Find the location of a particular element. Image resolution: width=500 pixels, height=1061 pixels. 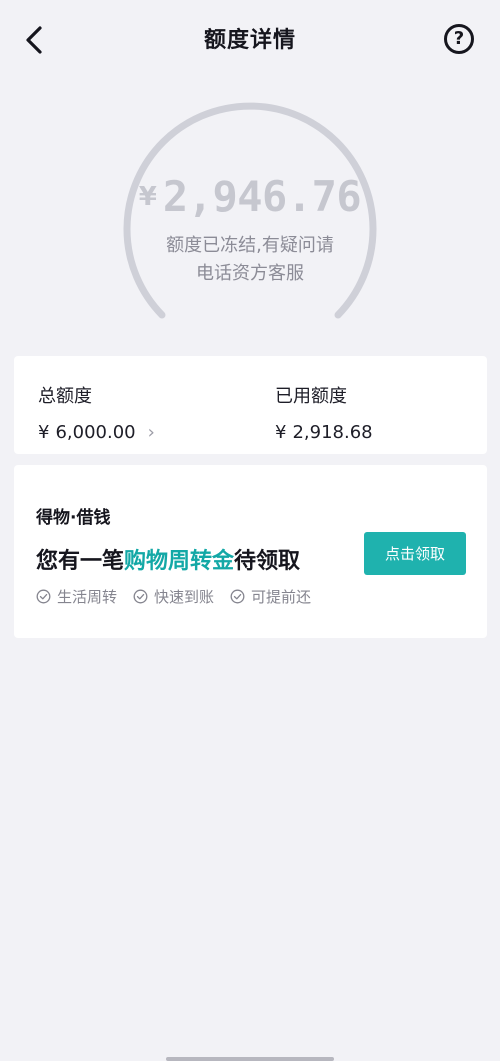

help-button: ? is located at coordinates (459, 39).